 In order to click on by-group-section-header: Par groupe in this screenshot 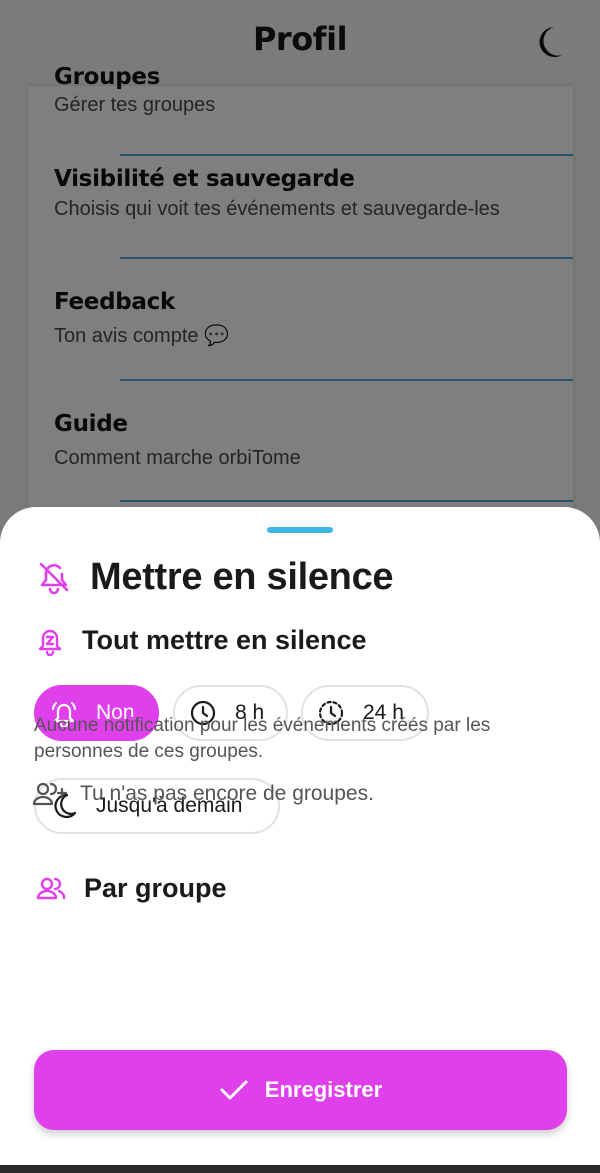, I will do `click(131, 888)`.